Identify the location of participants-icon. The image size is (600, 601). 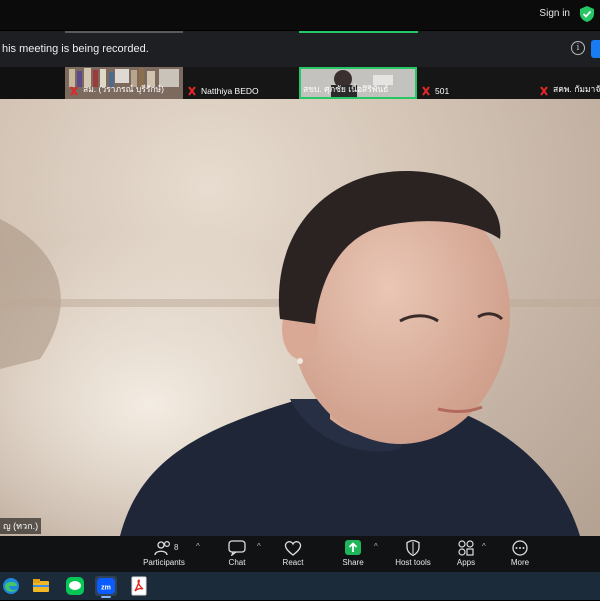
(162, 548).